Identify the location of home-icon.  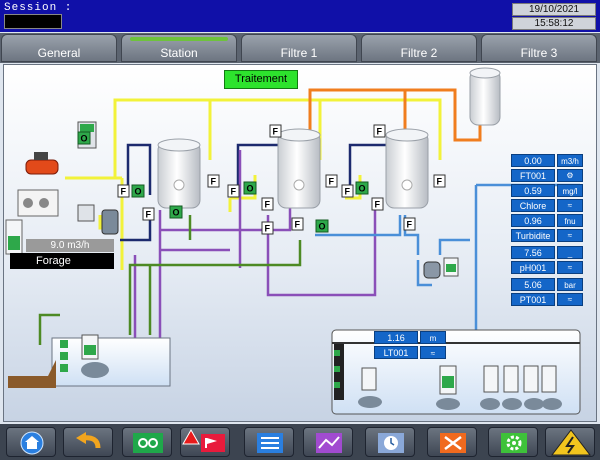
(32, 443).